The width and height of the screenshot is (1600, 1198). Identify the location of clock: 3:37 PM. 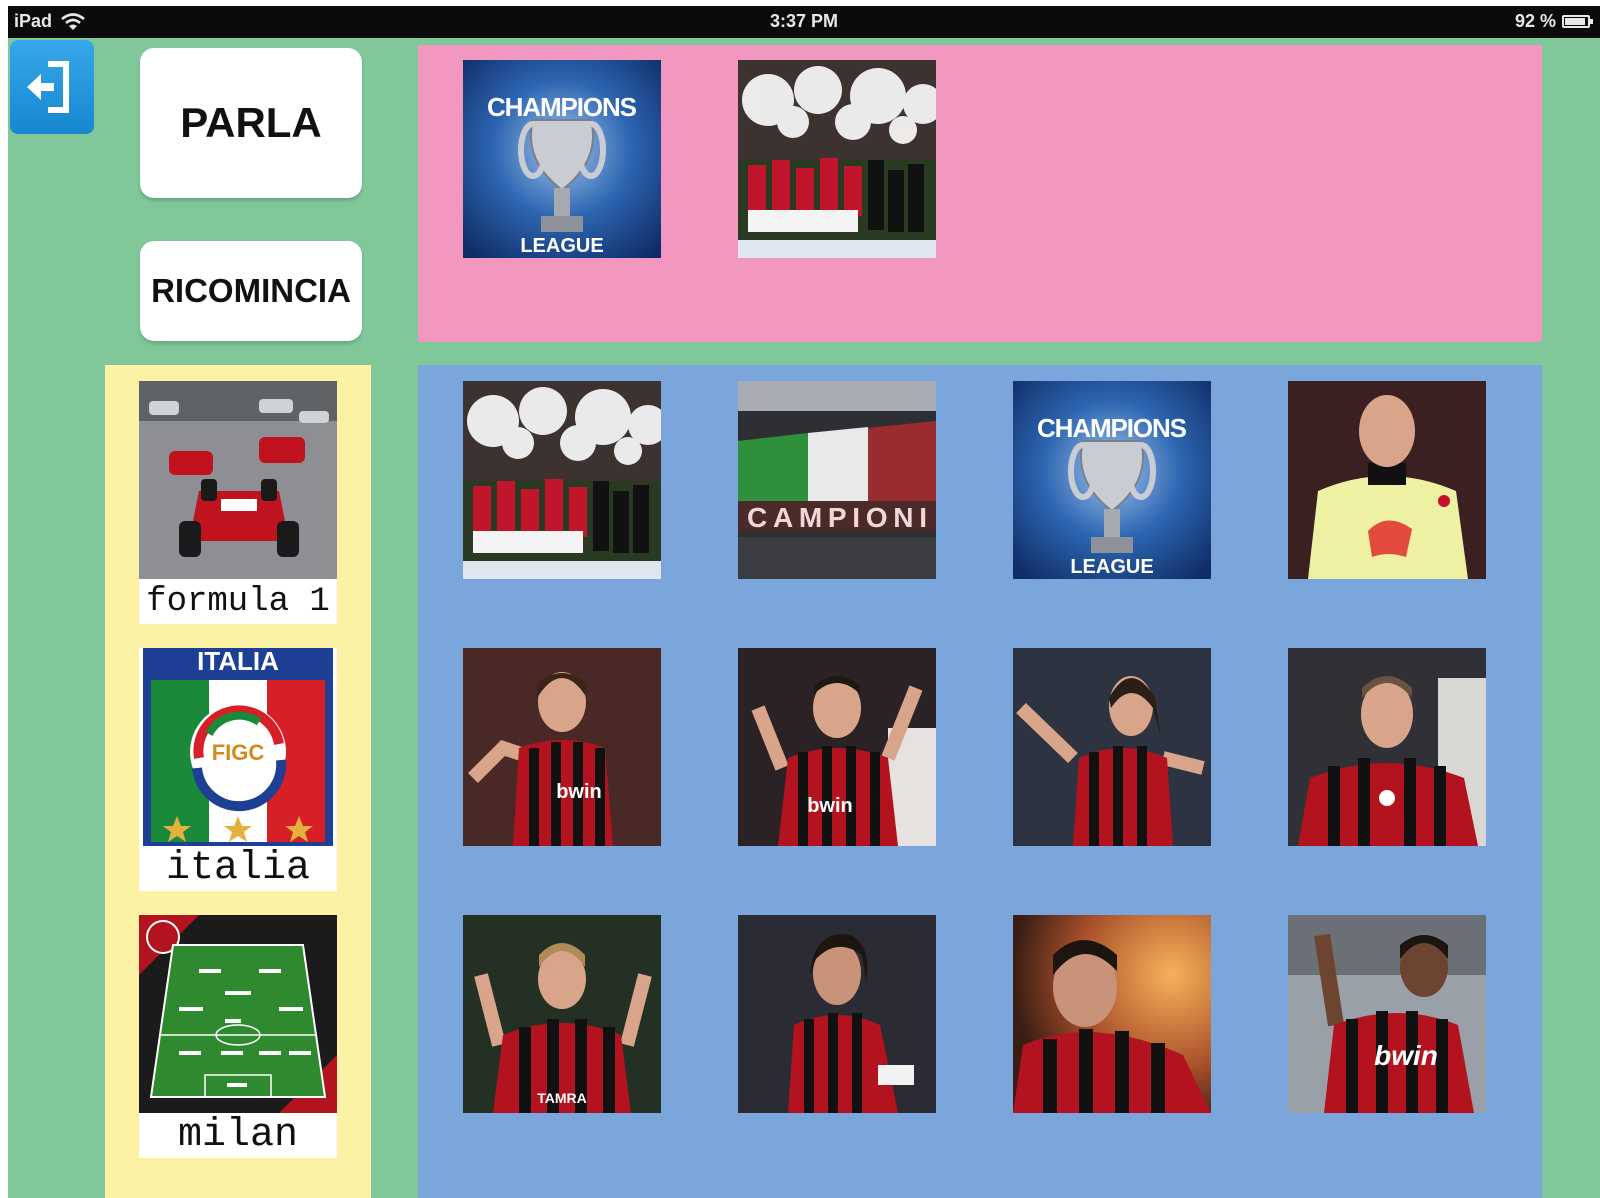
(804, 21).